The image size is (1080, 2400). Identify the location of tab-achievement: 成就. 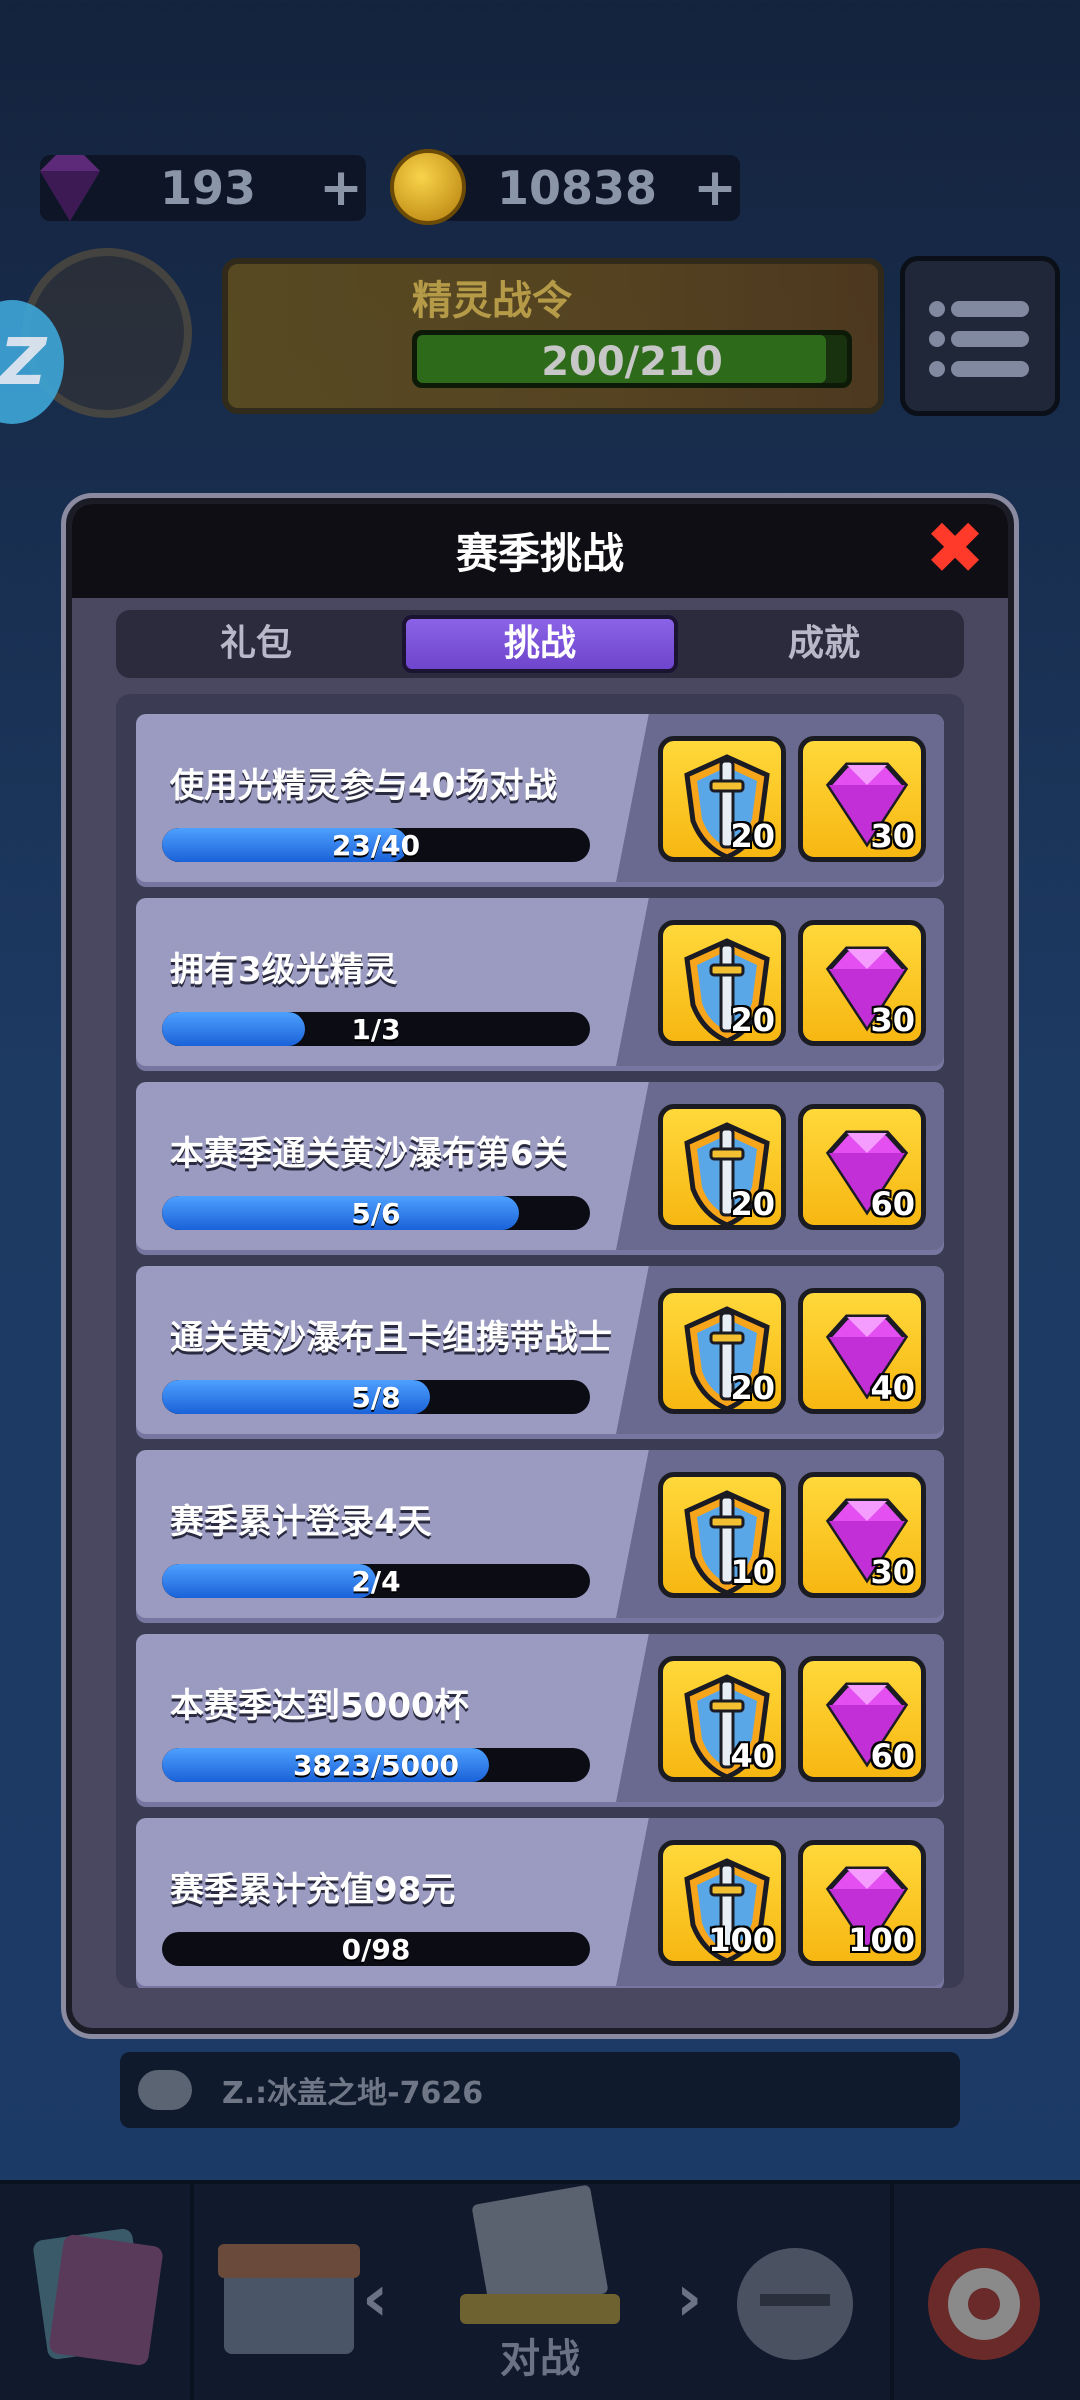
(824, 644).